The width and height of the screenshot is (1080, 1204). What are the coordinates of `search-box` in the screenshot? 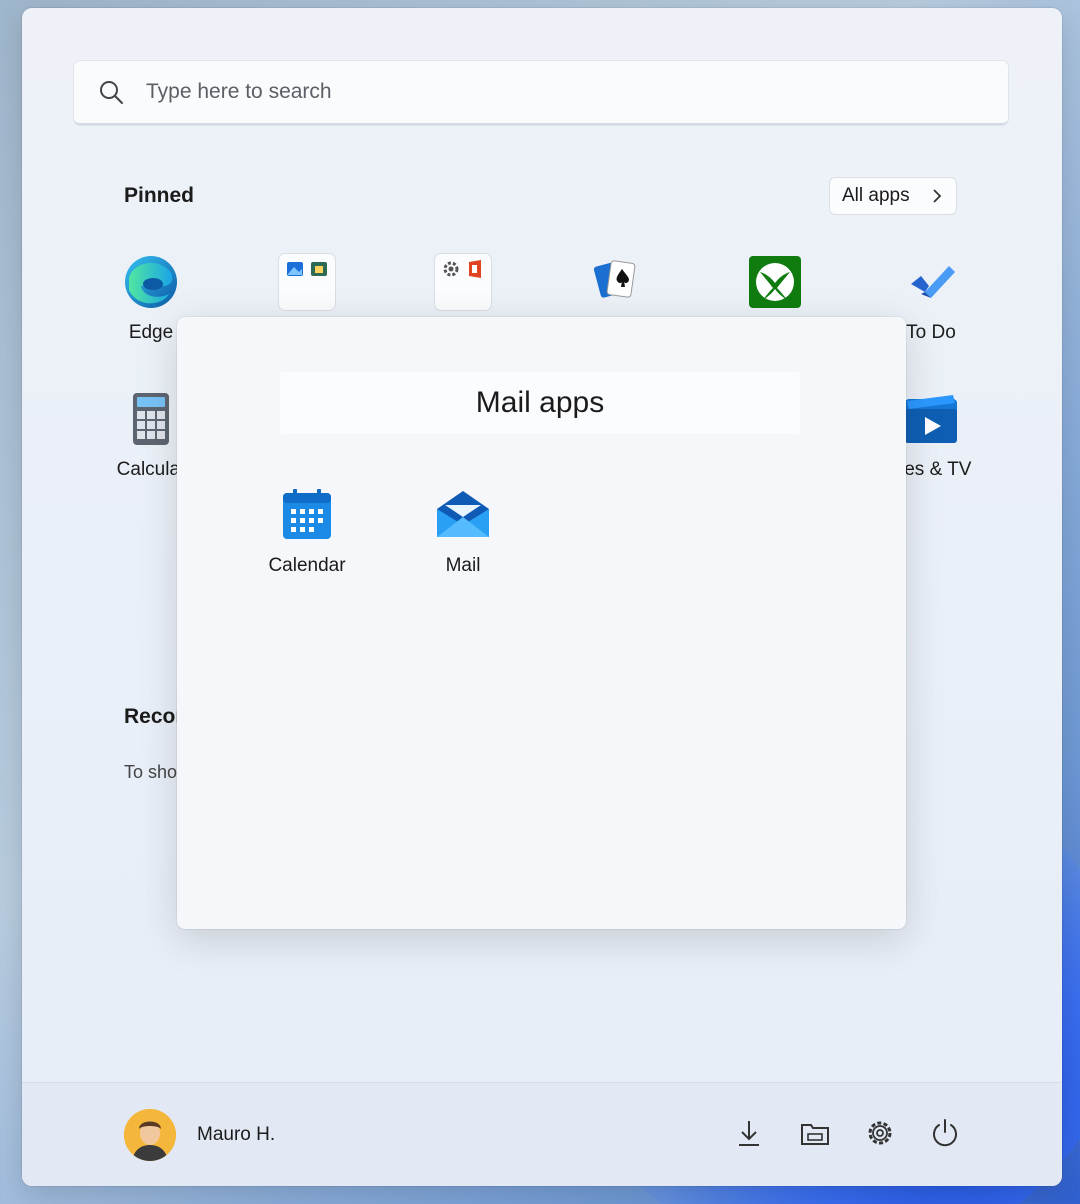 It's located at (541, 93).